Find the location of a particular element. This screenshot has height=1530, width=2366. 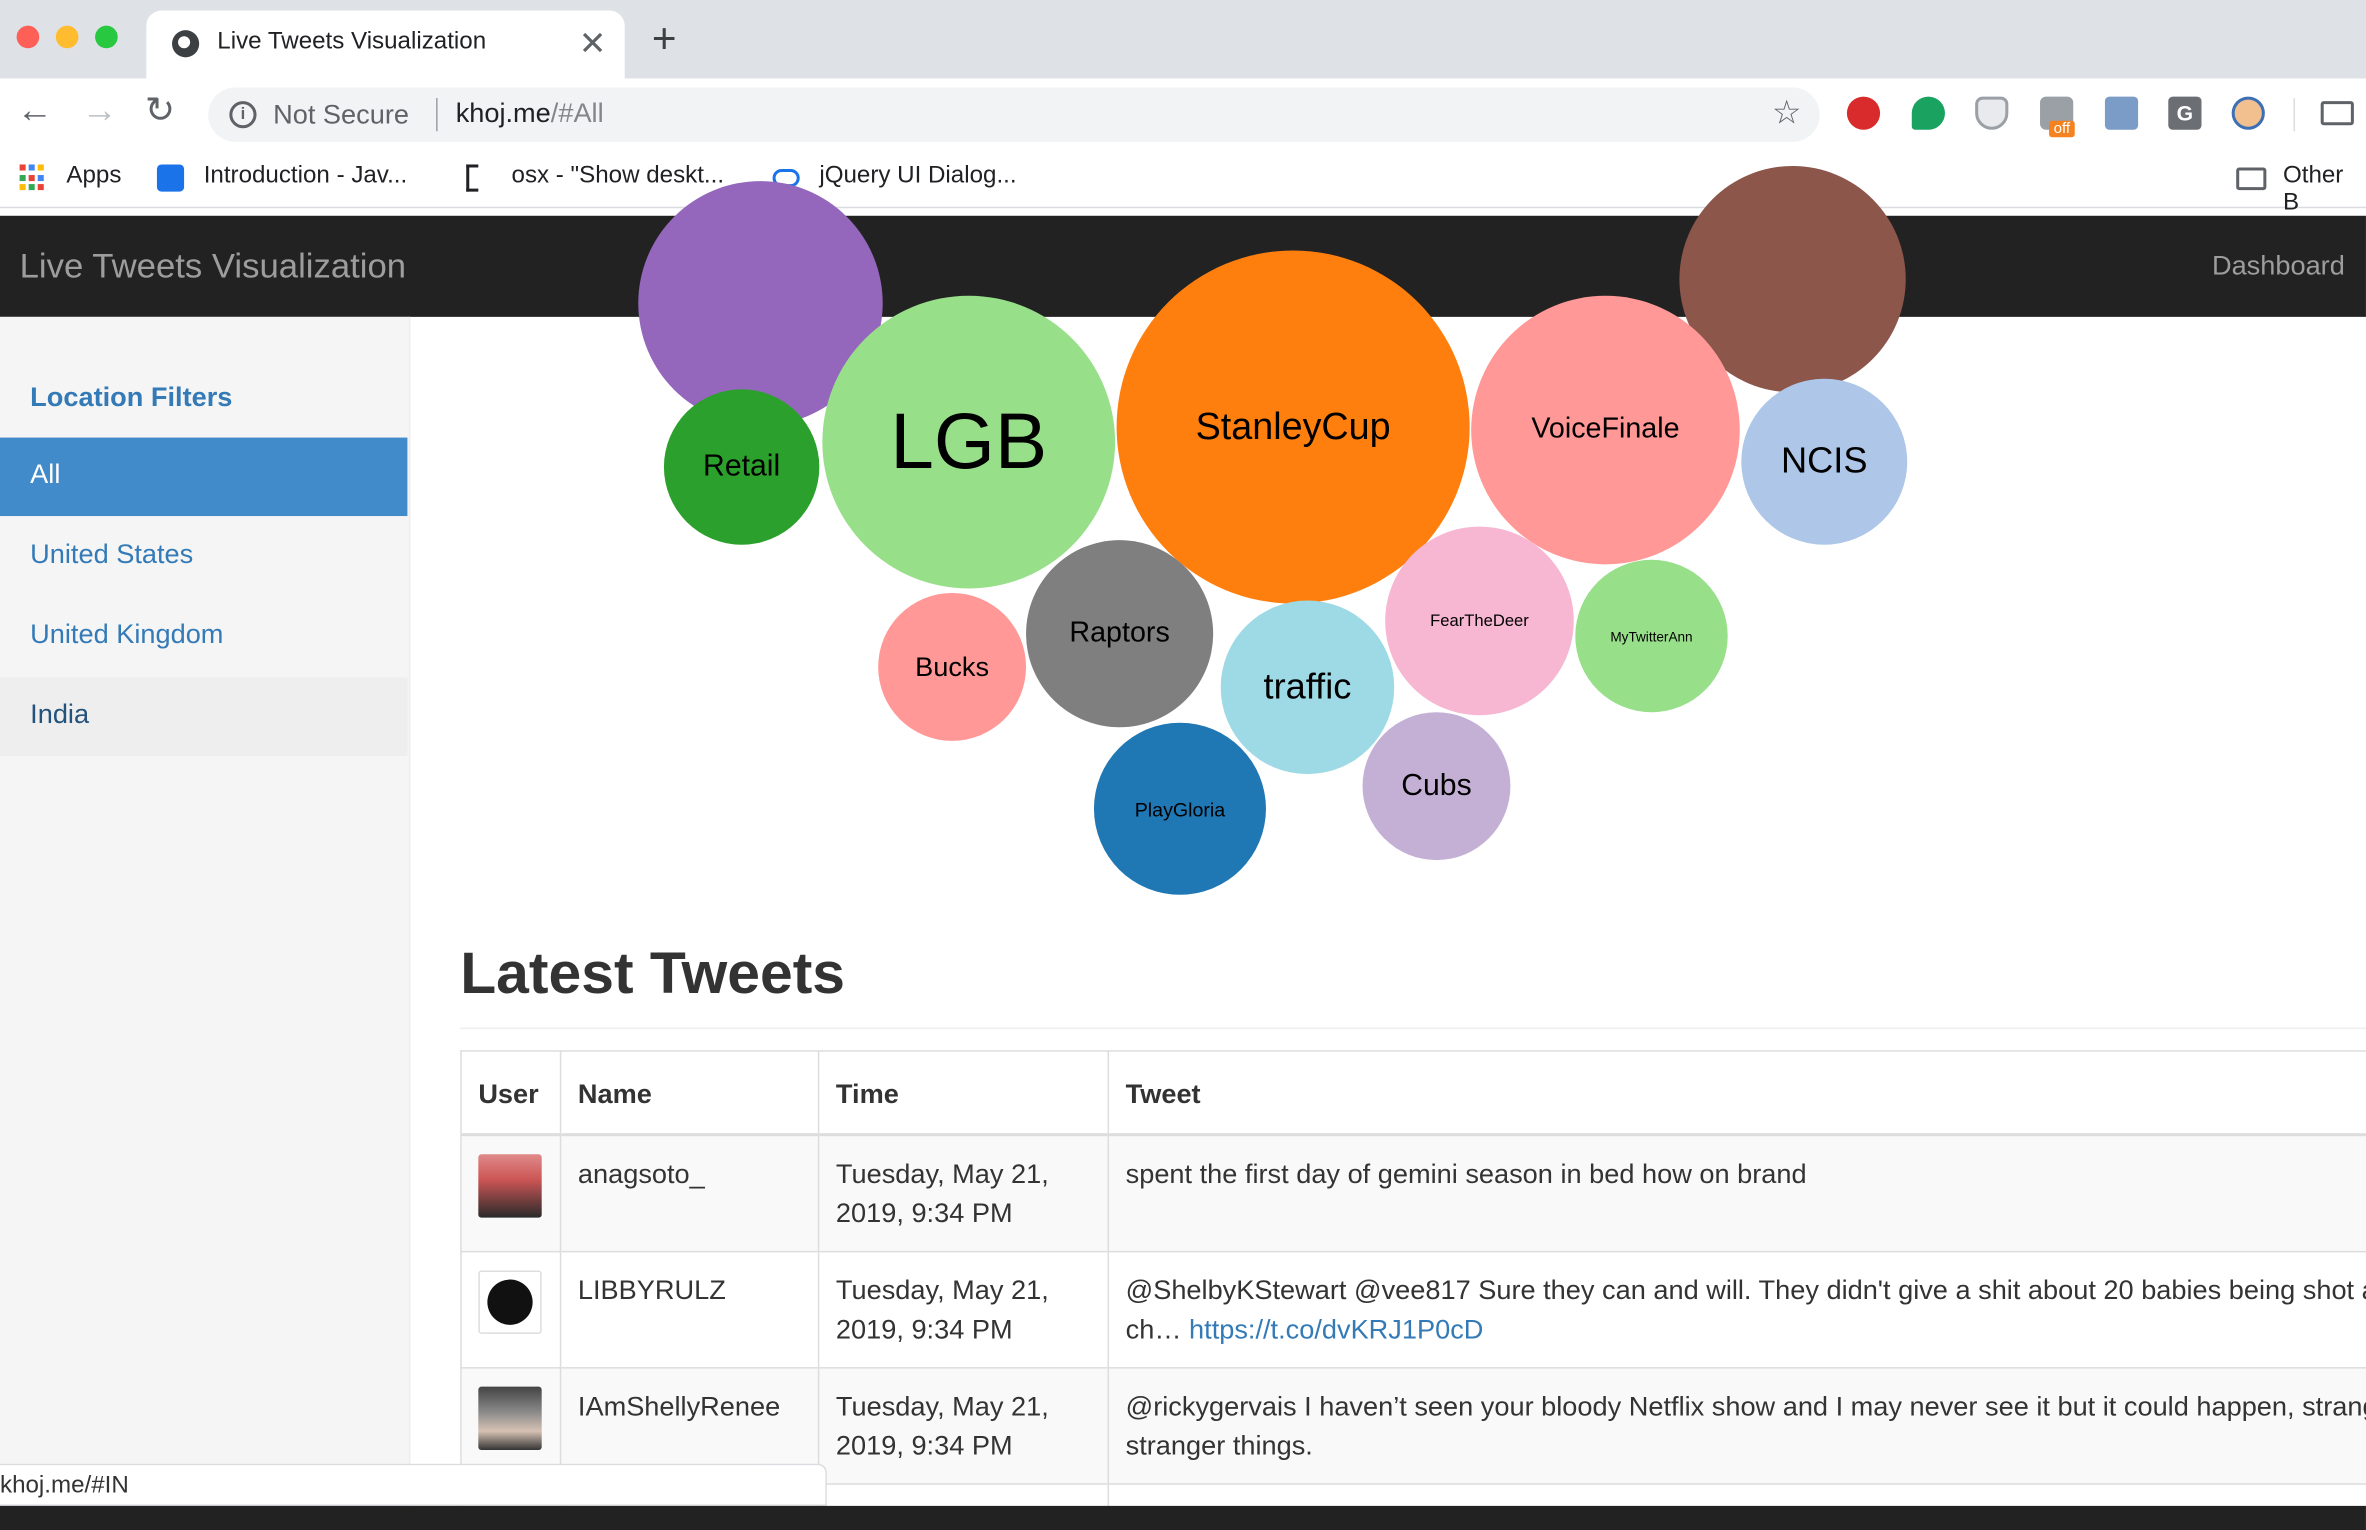

header-user: User is located at coordinates (511, 1093).